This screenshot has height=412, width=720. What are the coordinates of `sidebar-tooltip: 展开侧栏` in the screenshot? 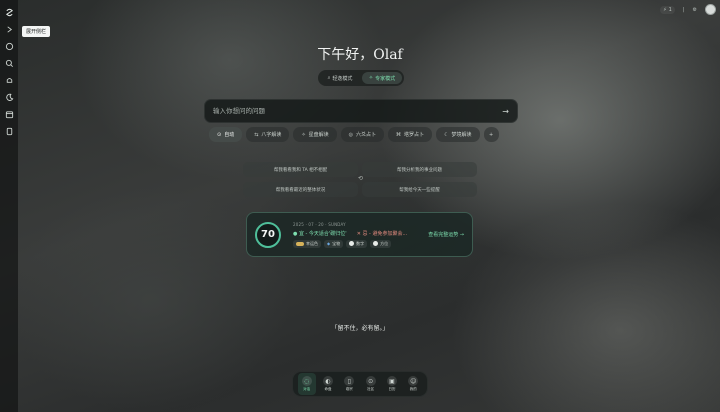 It's located at (36, 31).